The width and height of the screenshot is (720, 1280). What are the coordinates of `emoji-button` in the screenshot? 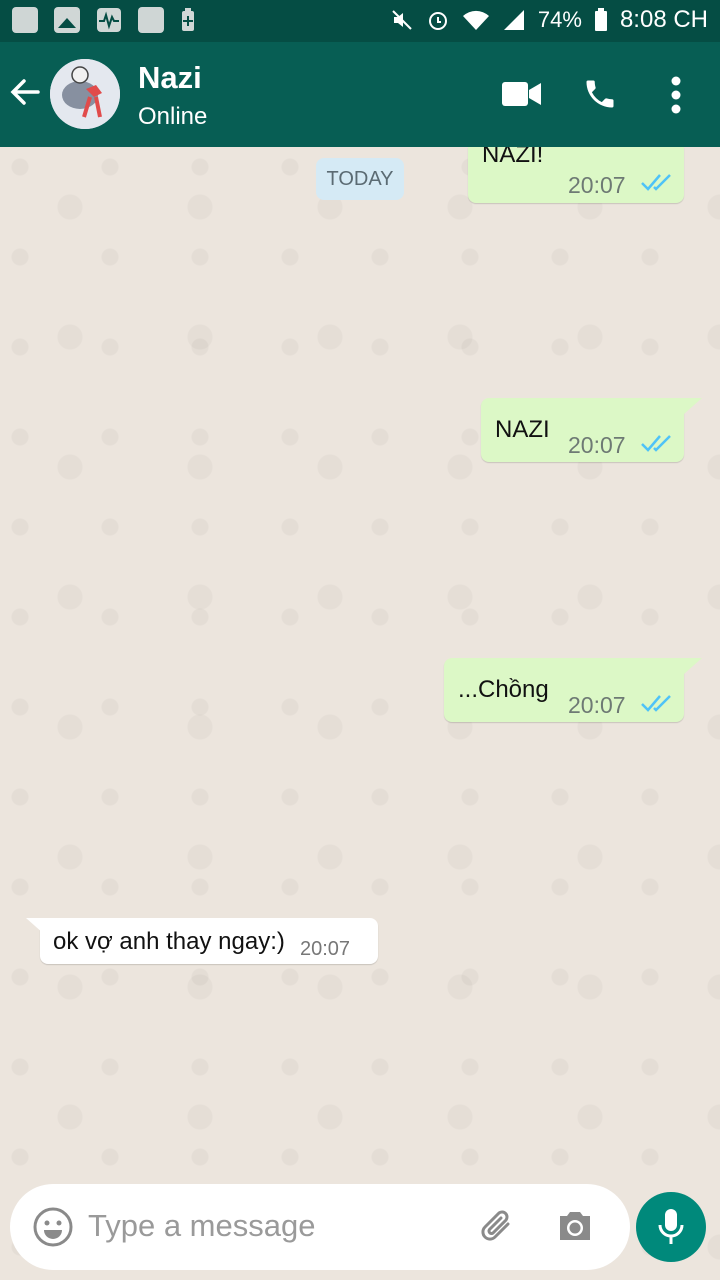 It's located at (53, 1229).